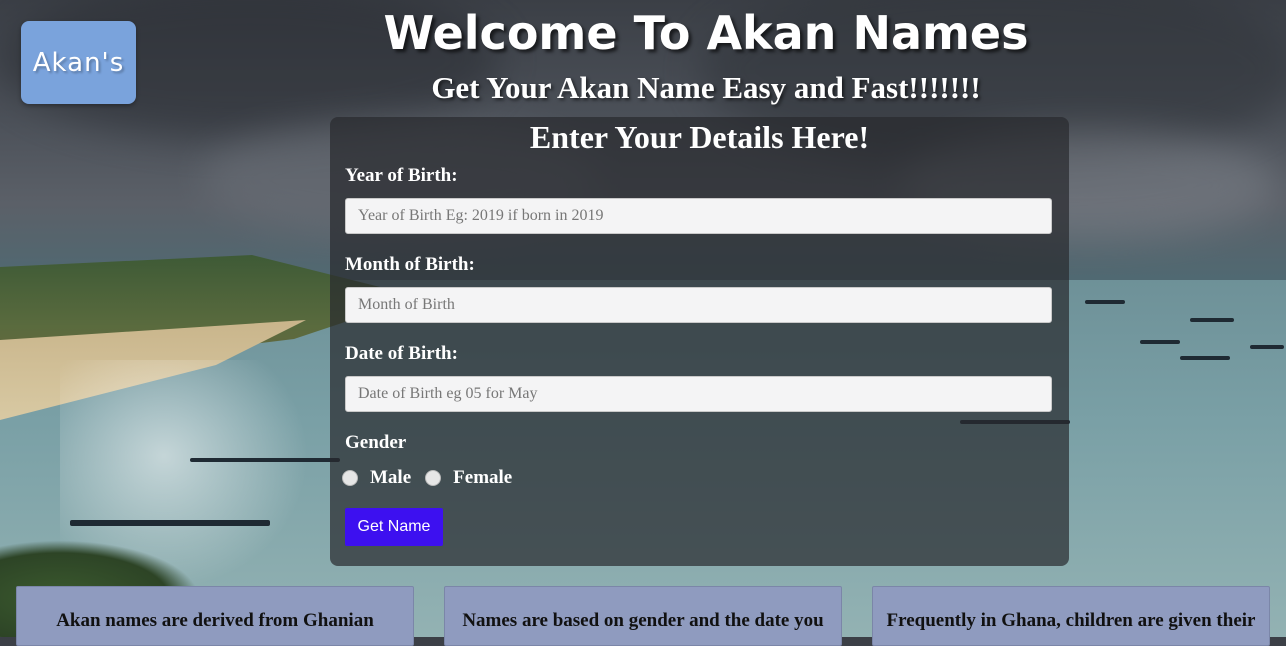  I want to click on year-label: Year of Birth:, so click(401, 175).